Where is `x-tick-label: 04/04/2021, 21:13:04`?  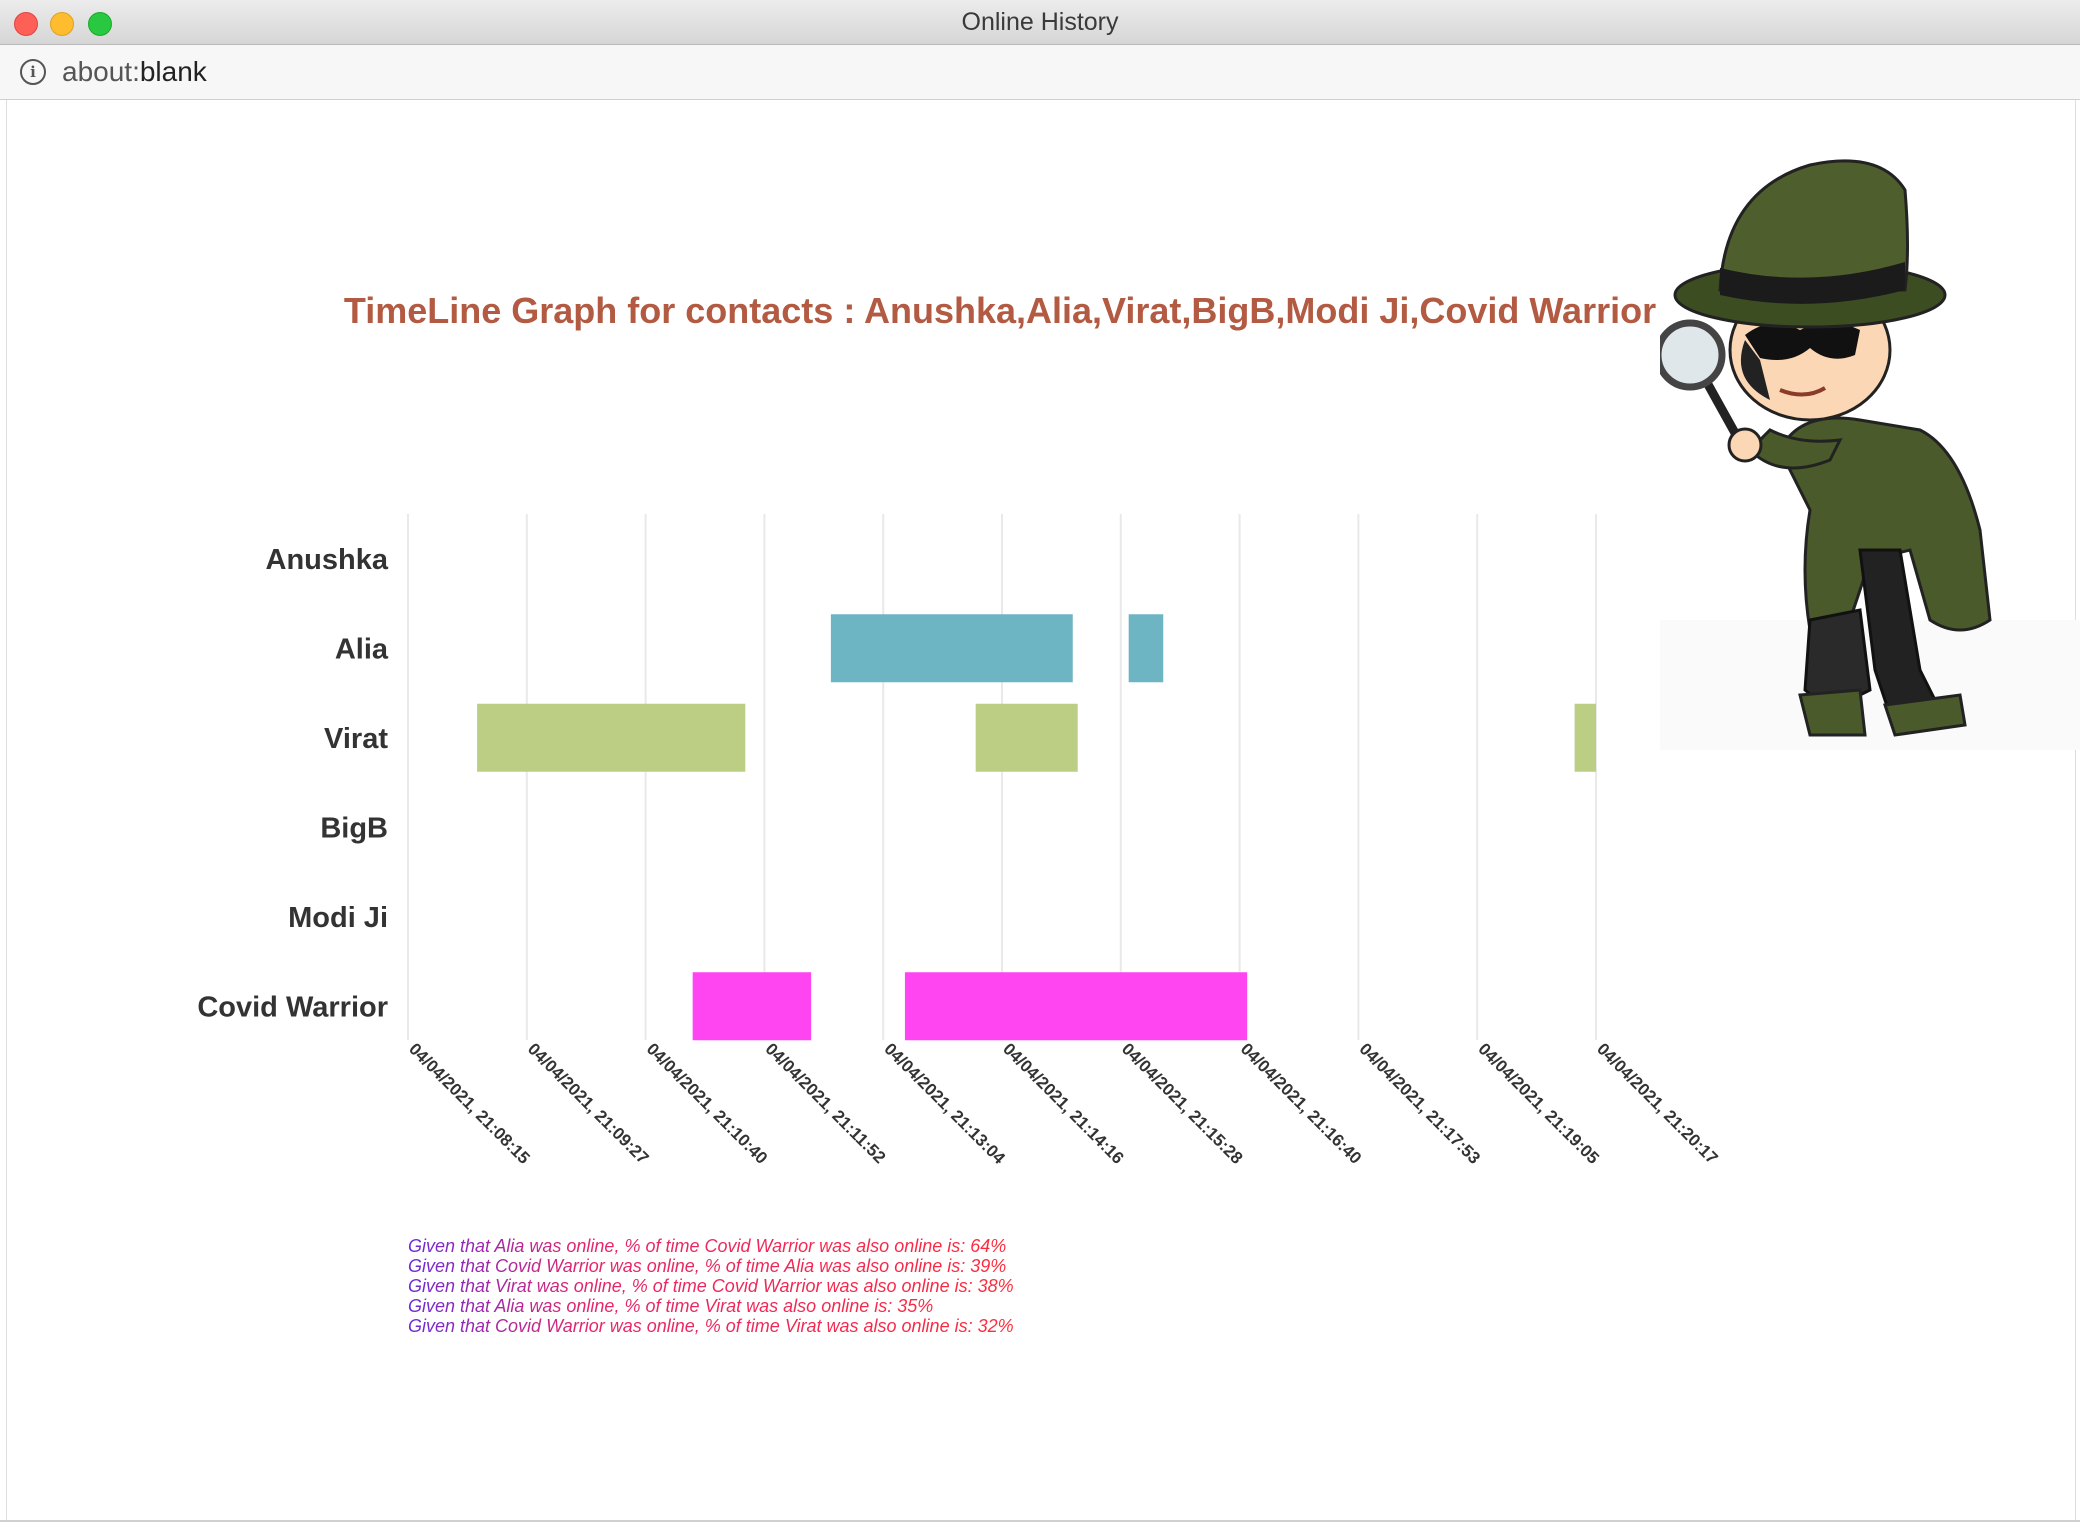 x-tick-label: 04/04/2021, 21:13:04 is located at coordinates (944, 1103).